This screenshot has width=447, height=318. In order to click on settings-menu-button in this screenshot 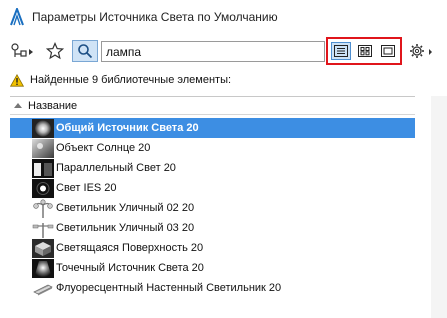, I will do `click(422, 51)`.